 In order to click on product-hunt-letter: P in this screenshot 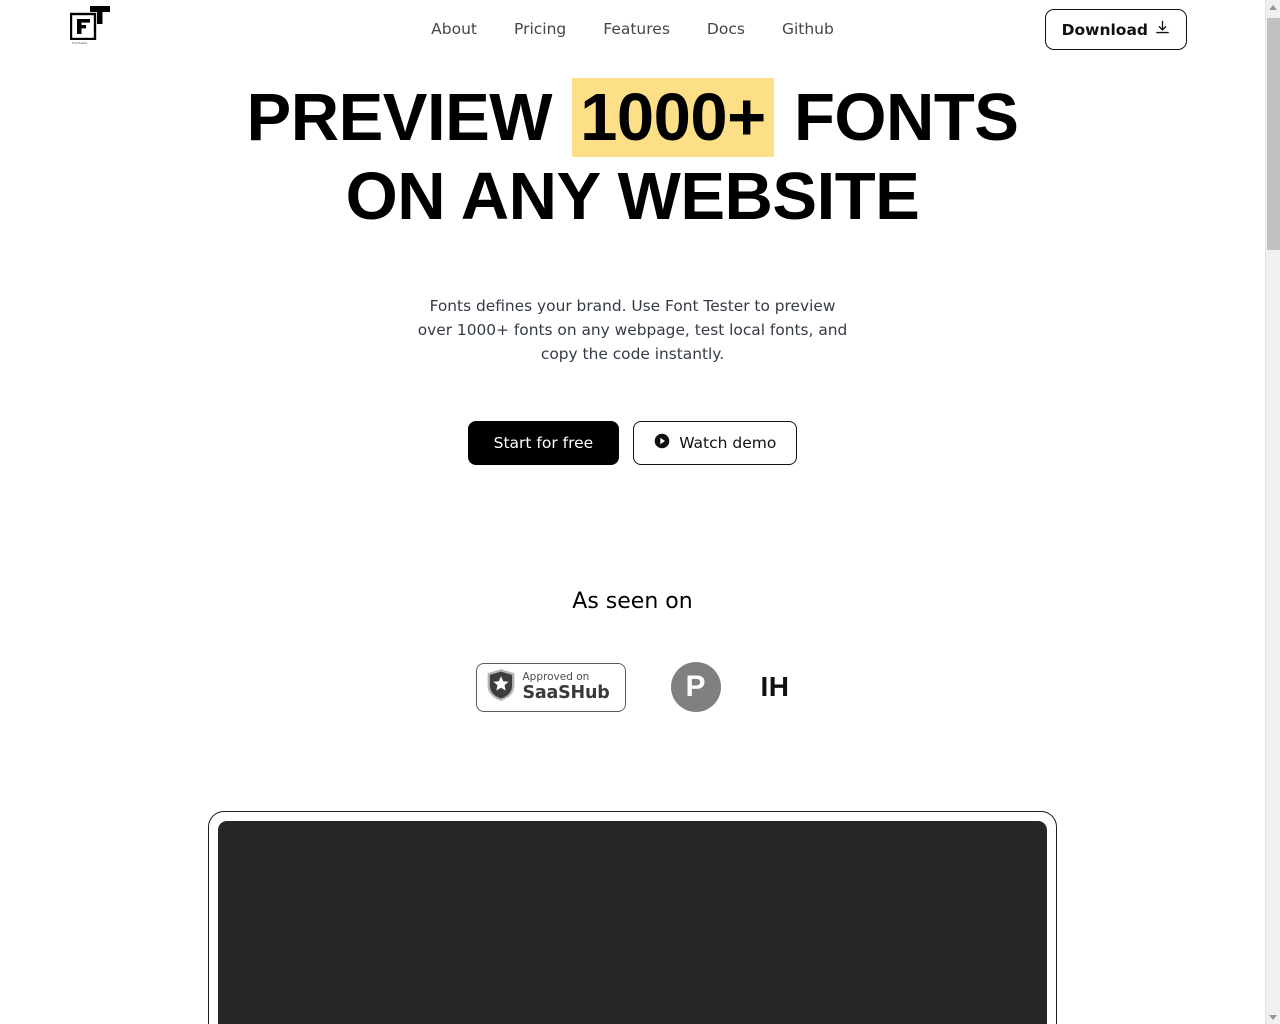, I will do `click(695, 686)`.